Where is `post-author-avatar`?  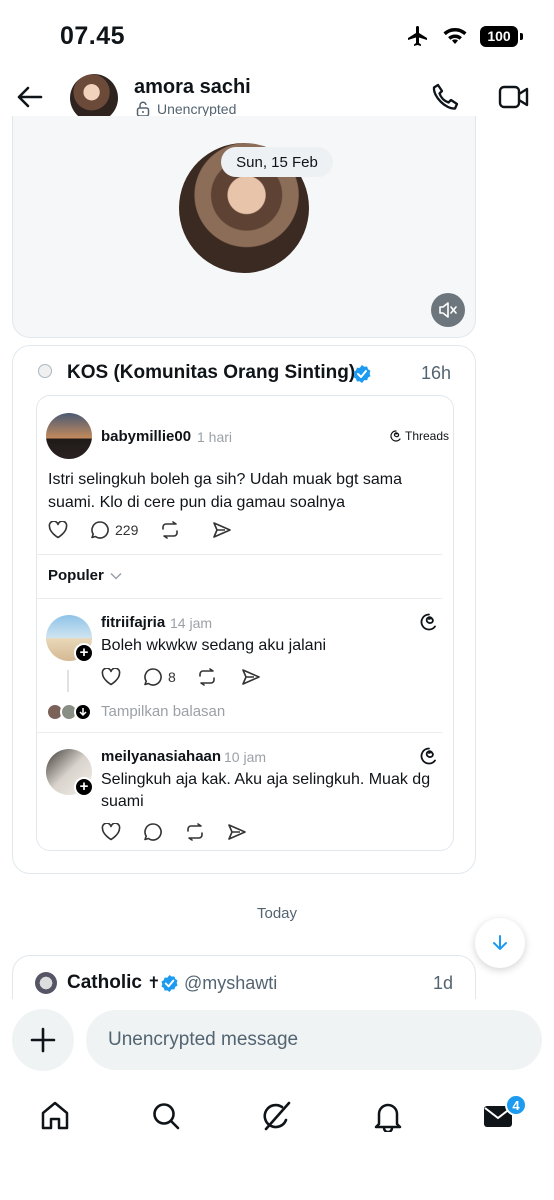 post-author-avatar is located at coordinates (46, 983).